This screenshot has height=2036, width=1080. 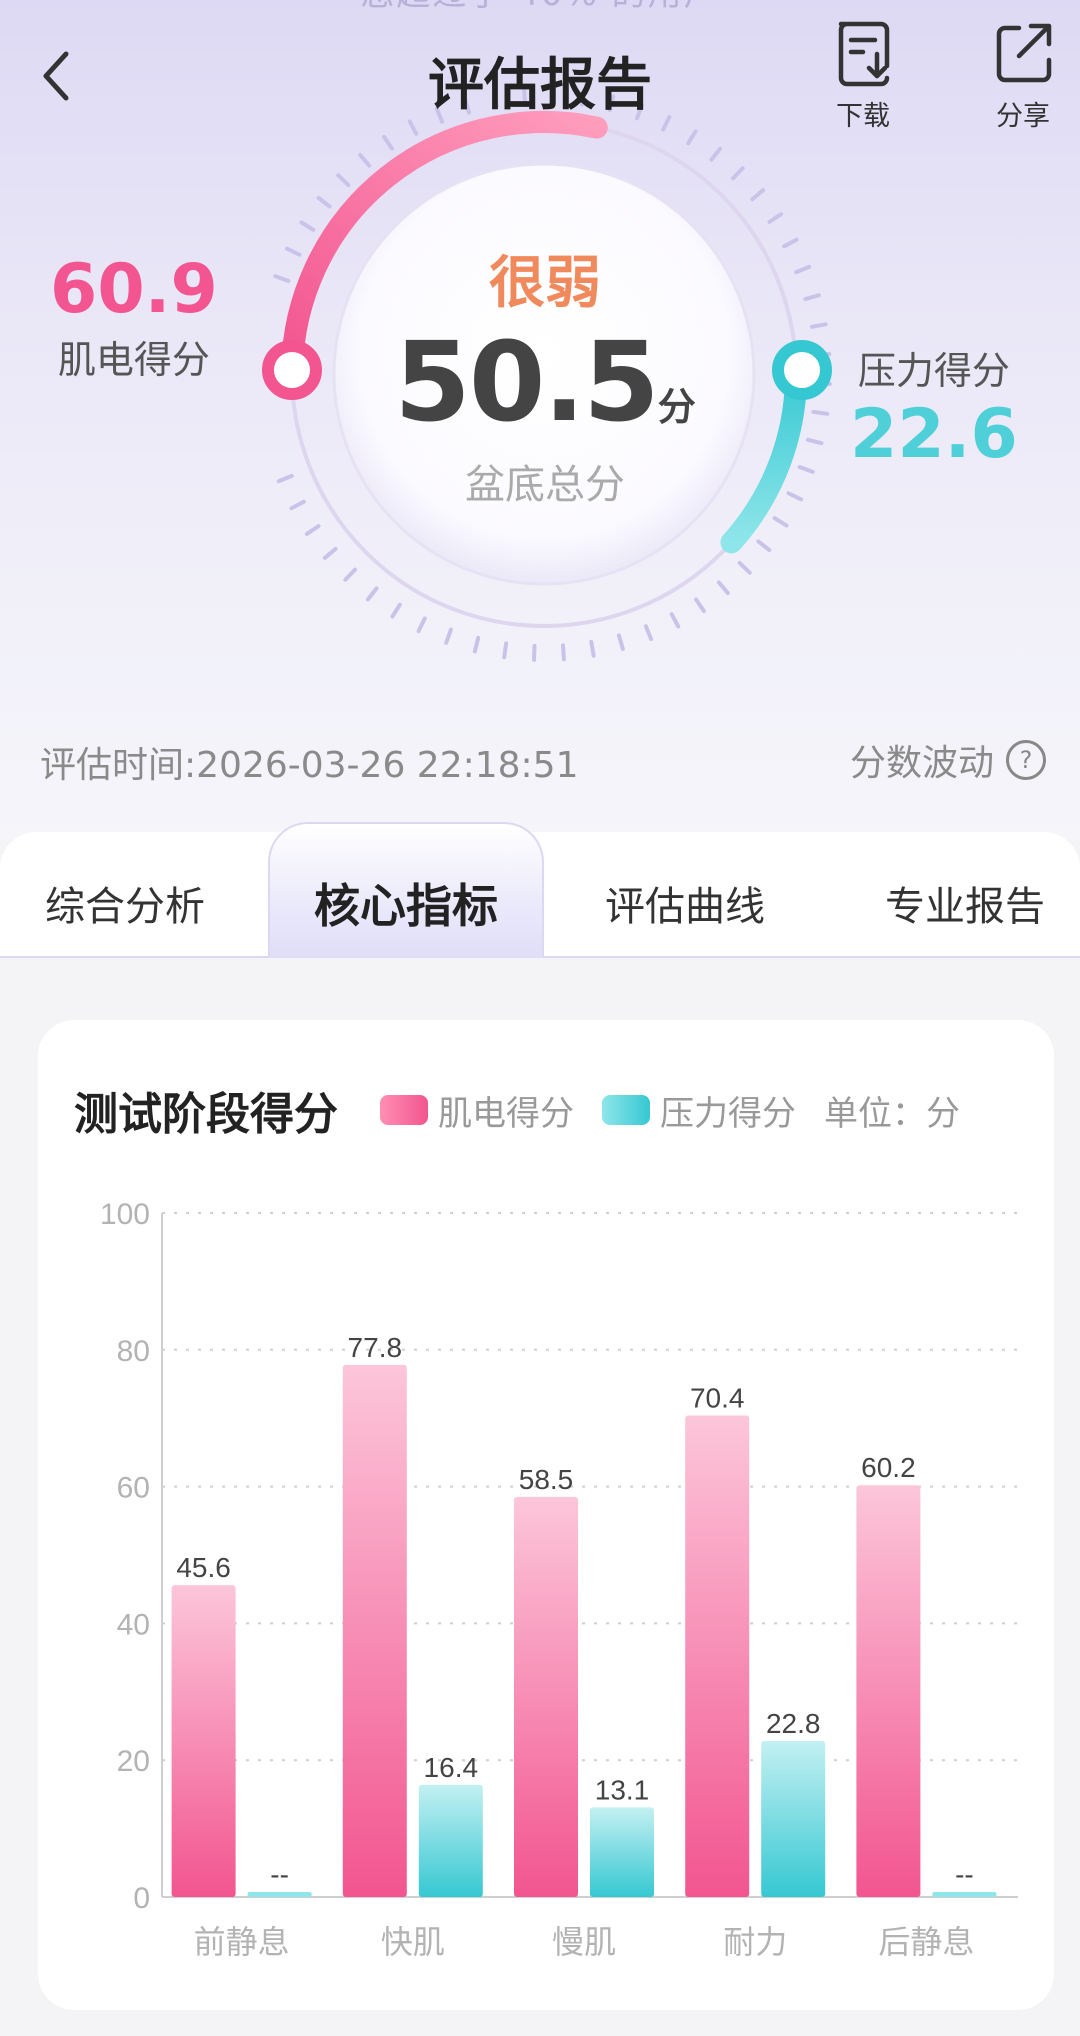 What do you see at coordinates (133, 1488) in the screenshot?
I see `y-tick-label: 60` at bounding box center [133, 1488].